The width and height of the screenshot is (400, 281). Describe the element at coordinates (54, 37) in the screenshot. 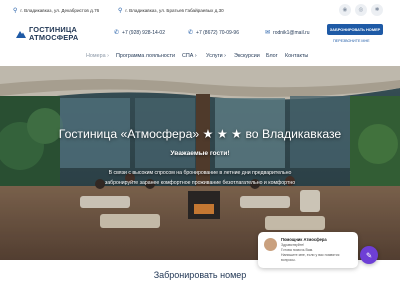

I see `logo-line-2: АТМОСФЕРА` at that location.